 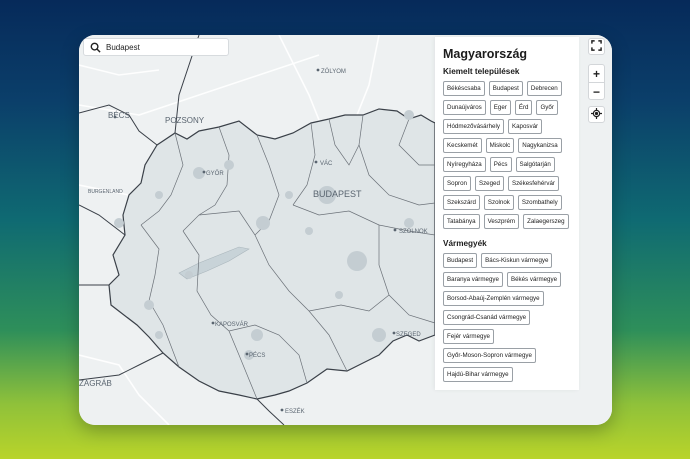 I want to click on settlement-chip: Eger, so click(x=500, y=107).